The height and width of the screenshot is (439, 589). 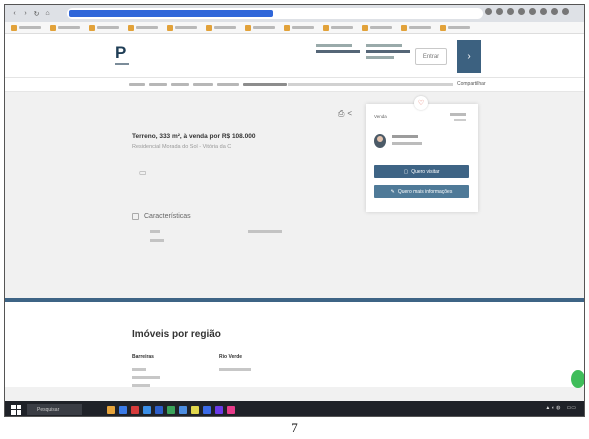 I want to click on whatsapp-icon, so click(x=577, y=379).